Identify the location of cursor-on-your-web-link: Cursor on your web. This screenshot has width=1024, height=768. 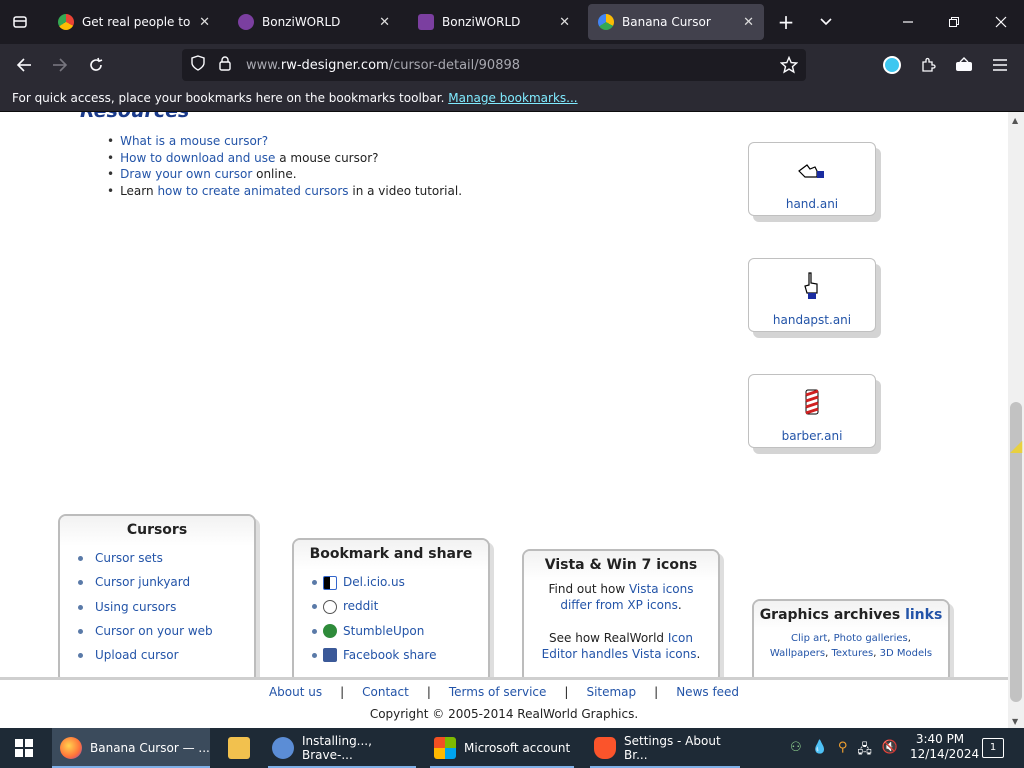
(154, 631).